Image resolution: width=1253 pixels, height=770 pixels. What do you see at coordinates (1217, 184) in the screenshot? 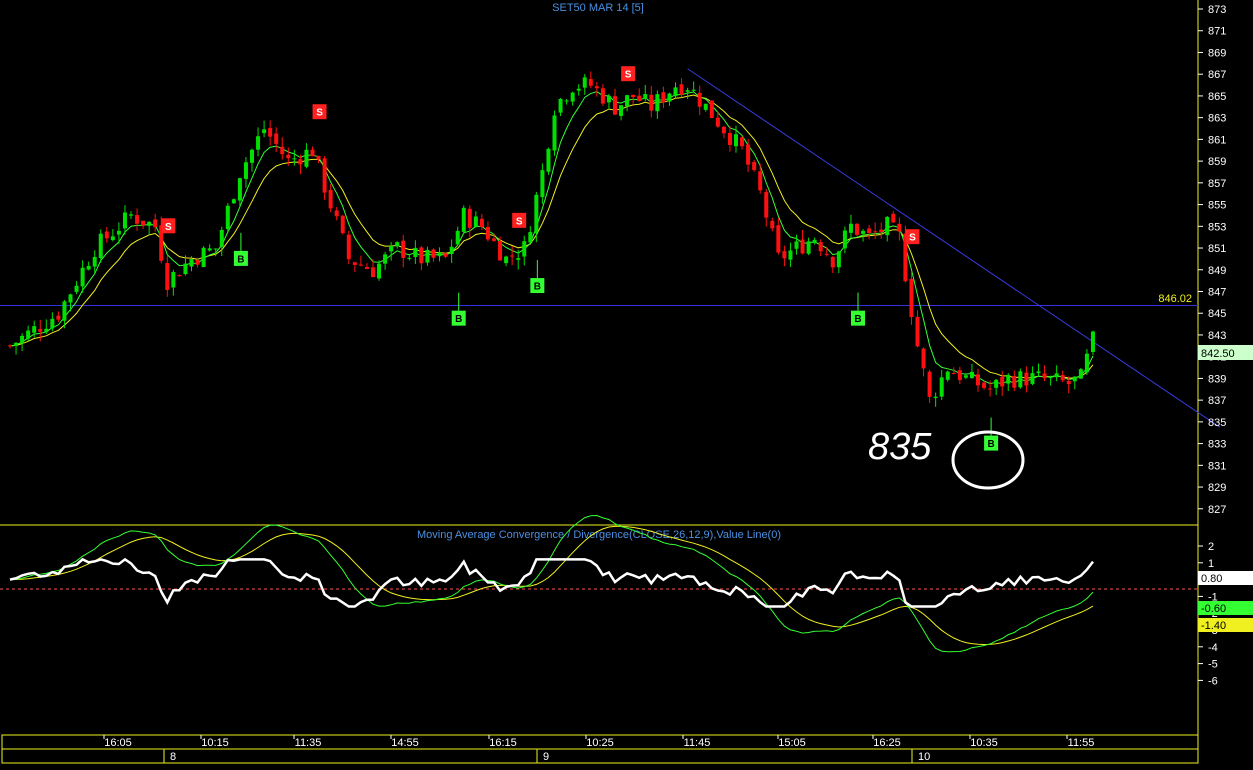
I see `price-tick-label: 857` at bounding box center [1217, 184].